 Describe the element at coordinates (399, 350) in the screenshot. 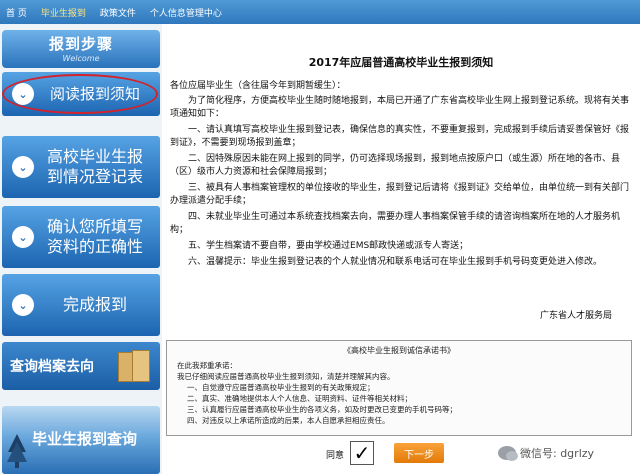

I see `pledge-title: 《高校毕业生报到诚信承诺书》` at that location.